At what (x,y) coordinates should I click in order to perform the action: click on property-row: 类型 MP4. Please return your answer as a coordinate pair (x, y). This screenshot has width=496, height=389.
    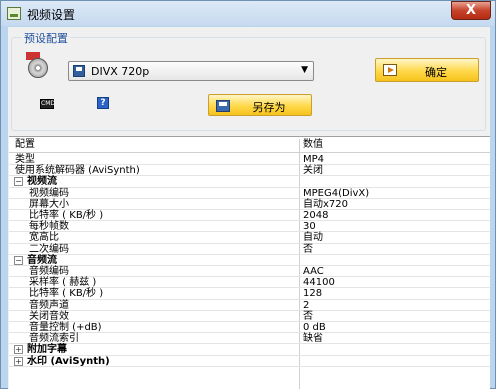
    Looking at the image, I should click on (249, 160).